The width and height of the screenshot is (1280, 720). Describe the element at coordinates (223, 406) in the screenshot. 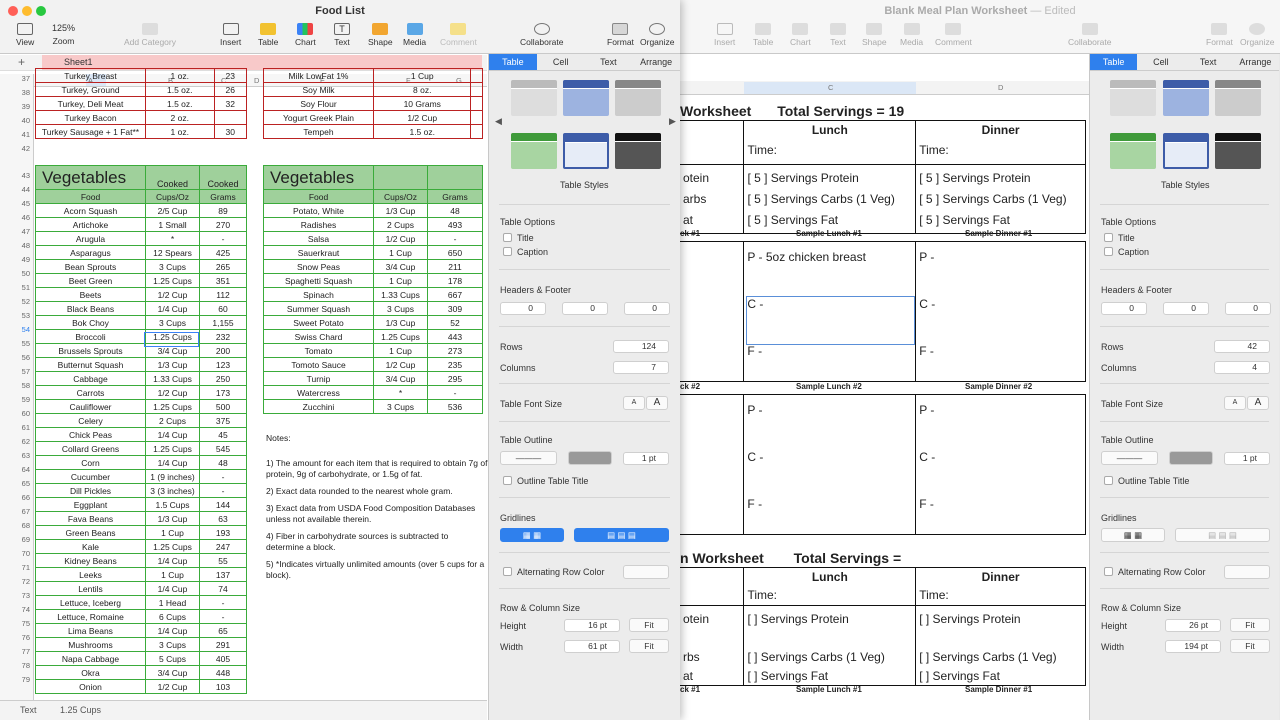

I see `veg-cell: 500` at that location.